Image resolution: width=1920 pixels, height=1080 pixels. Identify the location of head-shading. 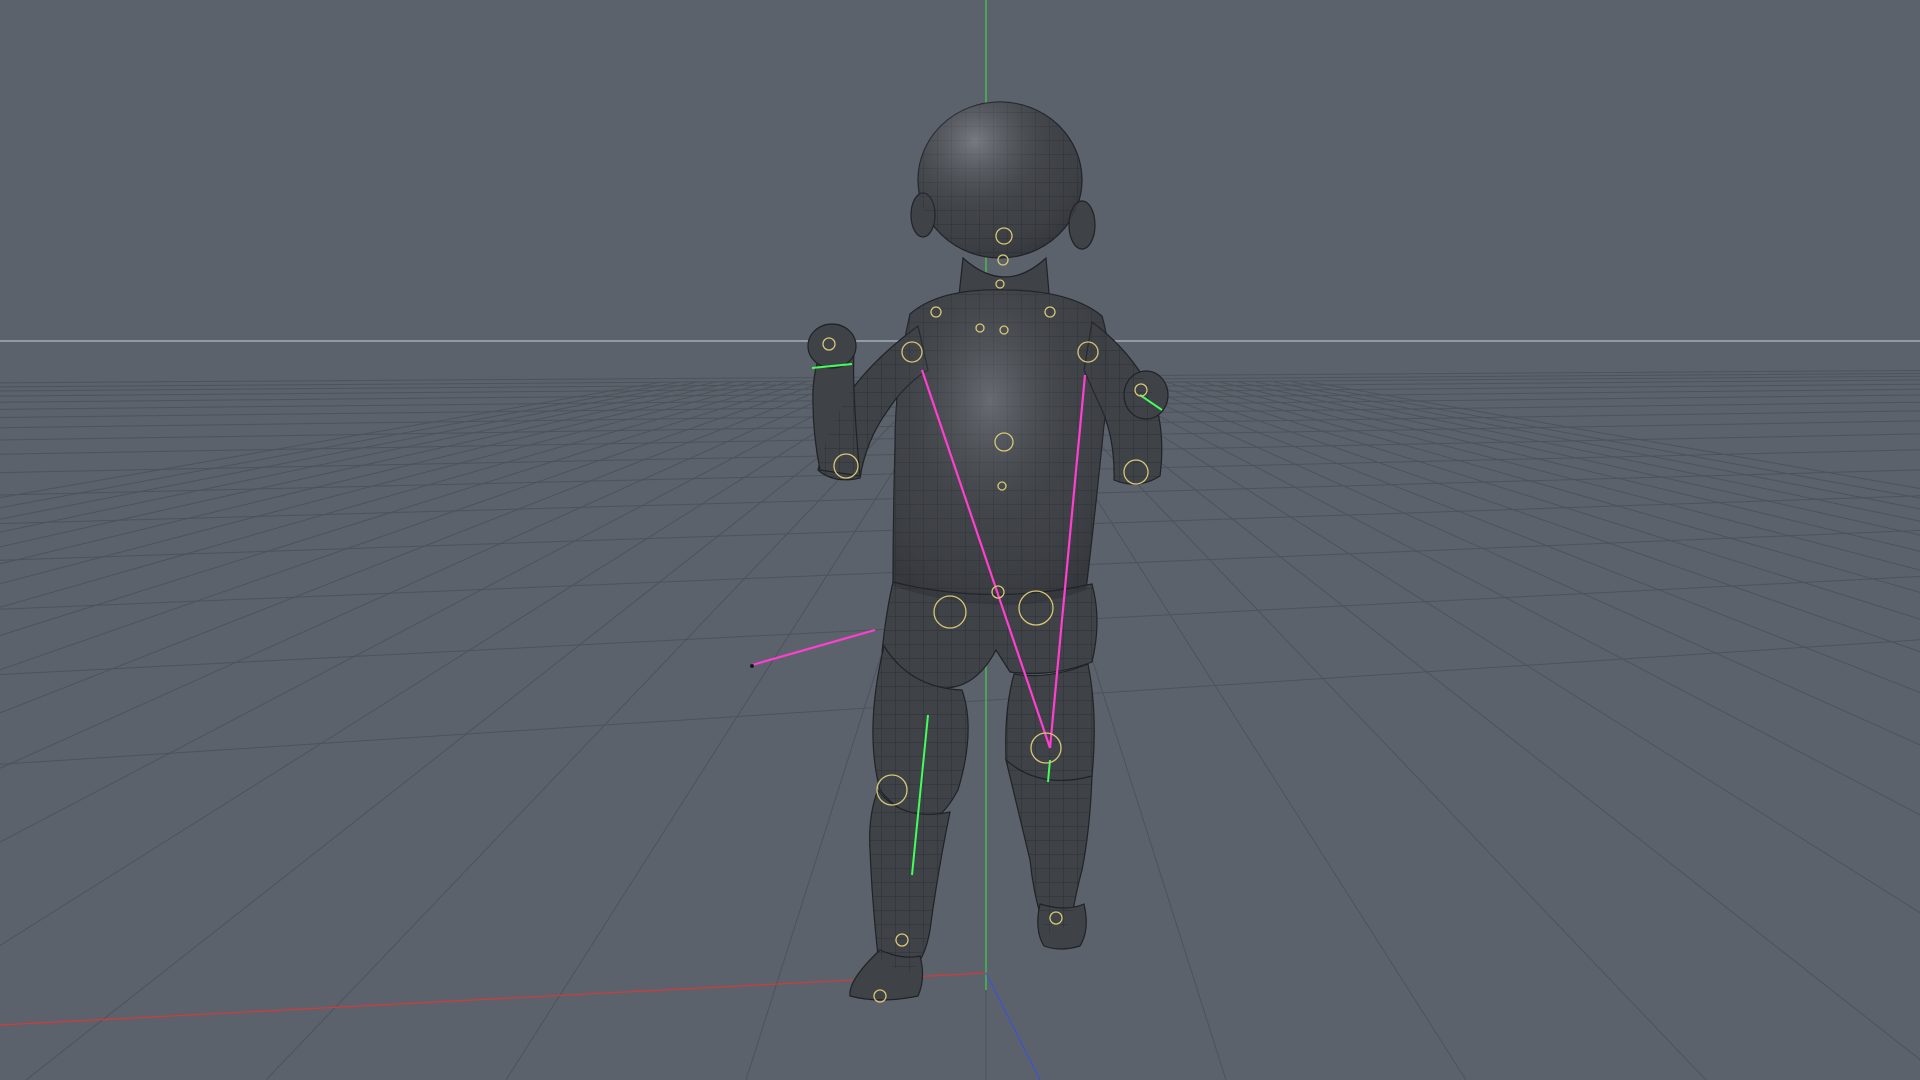
(1000, 180).